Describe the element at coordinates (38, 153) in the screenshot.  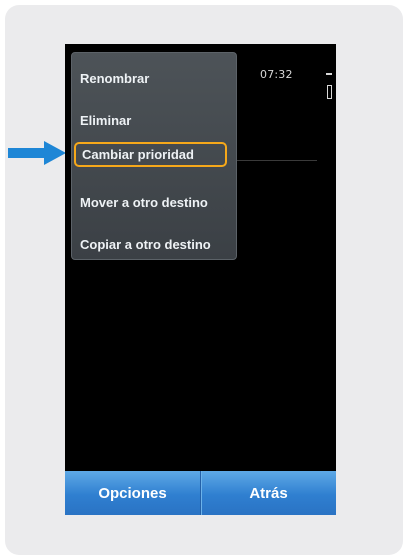
I see `right-arrow-icon` at that location.